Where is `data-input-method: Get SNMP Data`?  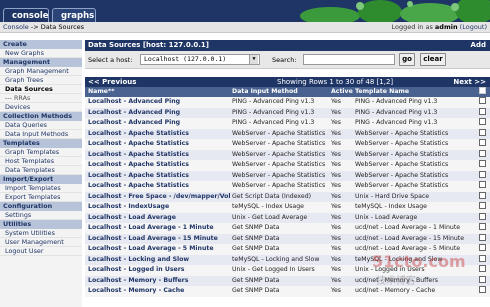 data-input-method: Get SNMP Data is located at coordinates (256, 280).